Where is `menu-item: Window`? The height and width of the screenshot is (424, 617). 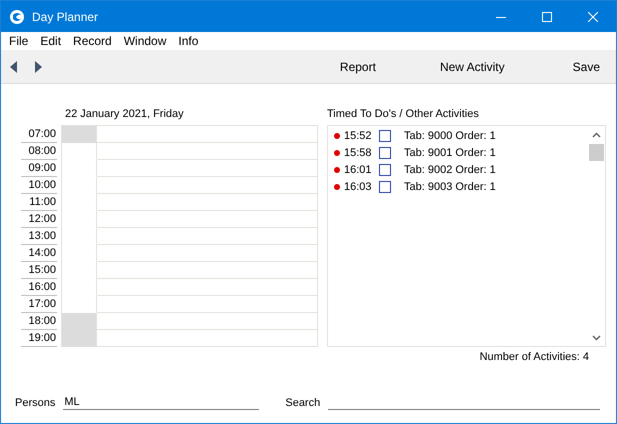 menu-item: Window is located at coordinates (145, 41).